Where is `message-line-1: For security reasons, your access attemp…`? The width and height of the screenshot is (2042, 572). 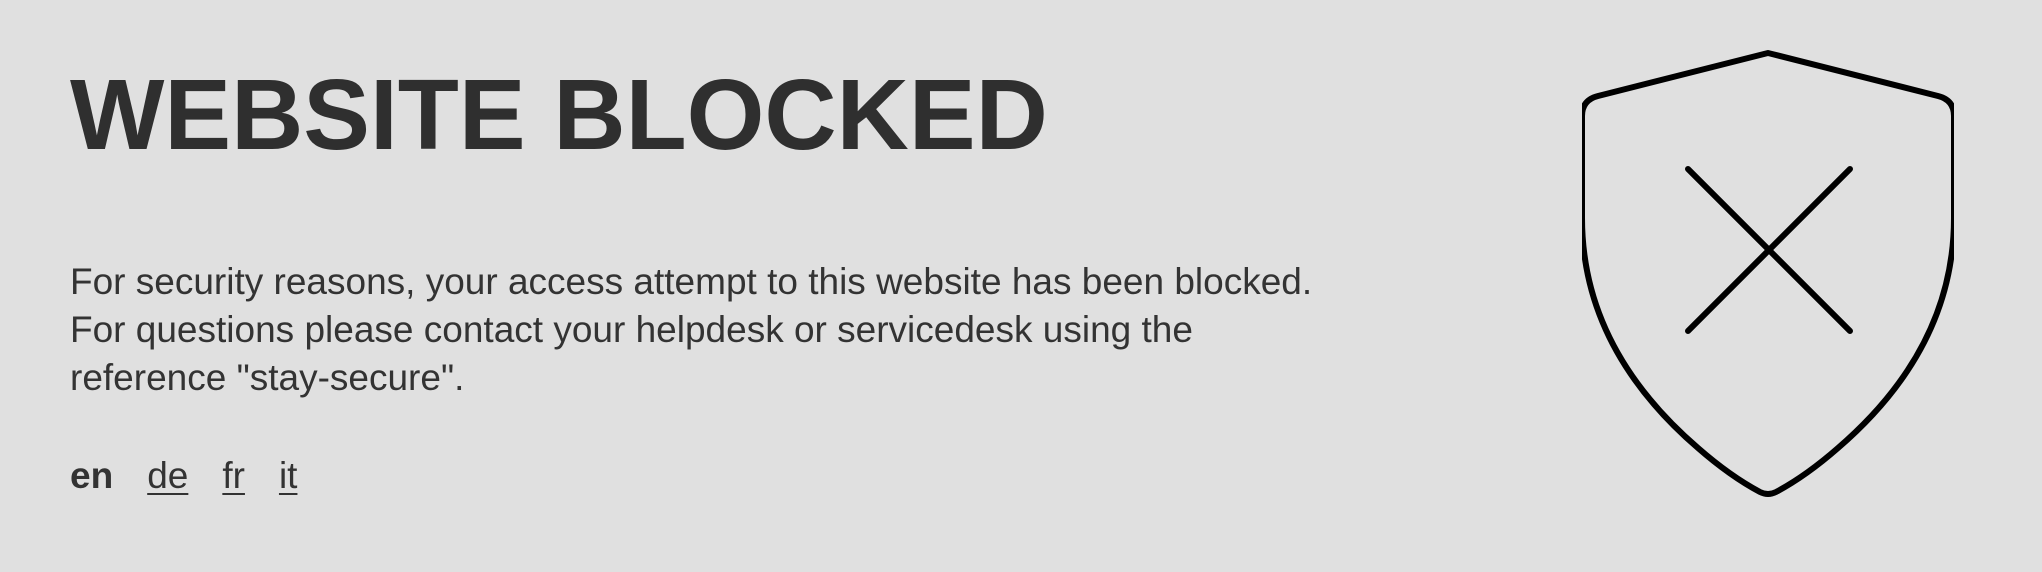 message-line-1: For security reasons, your access attemp… is located at coordinates (691, 281).